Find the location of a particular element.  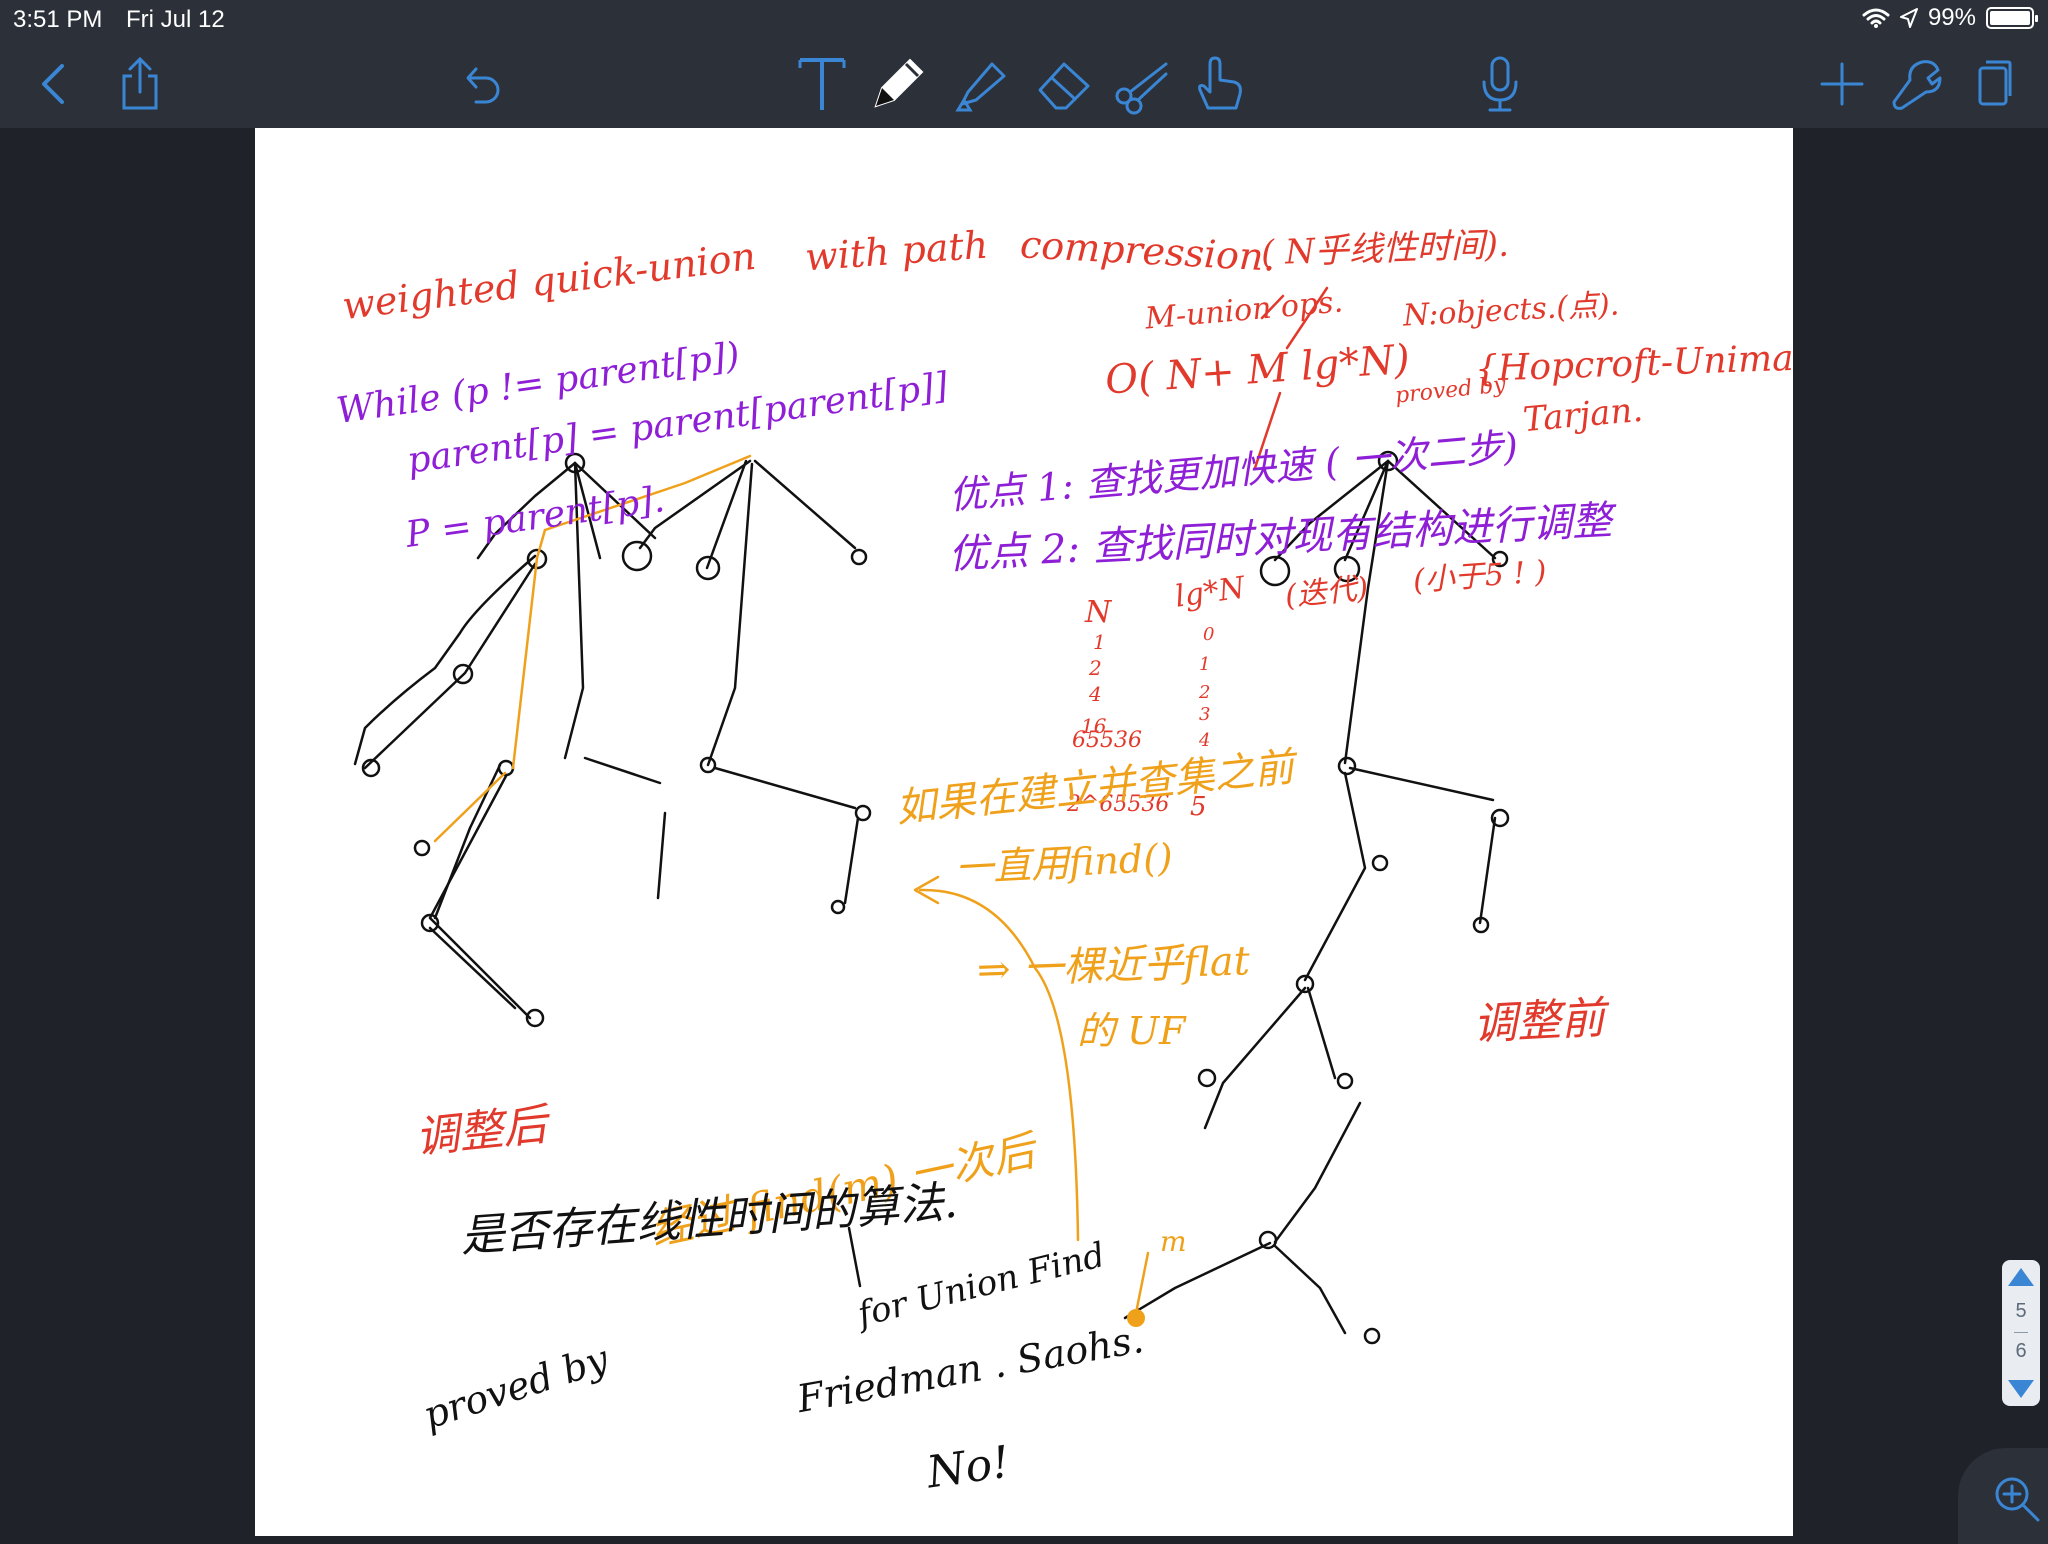

wrench-icon is located at coordinates (1917, 85).